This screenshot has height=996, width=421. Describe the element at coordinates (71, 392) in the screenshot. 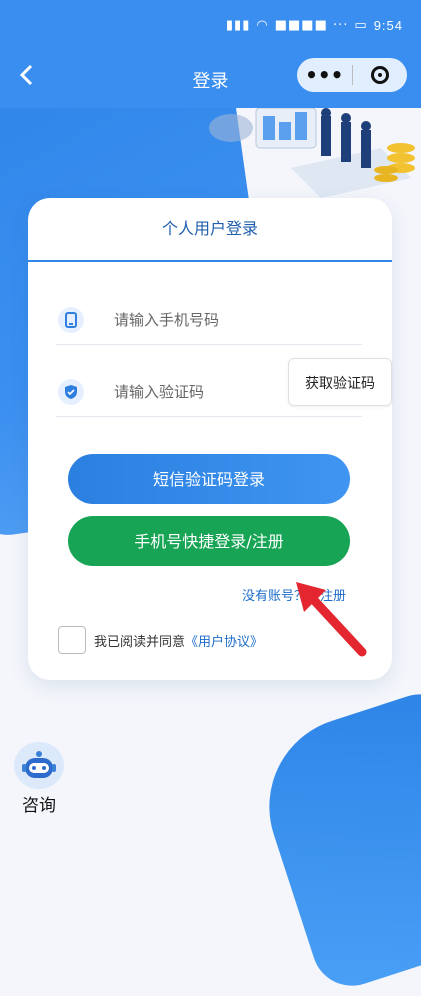

I see `shield-icon` at that location.